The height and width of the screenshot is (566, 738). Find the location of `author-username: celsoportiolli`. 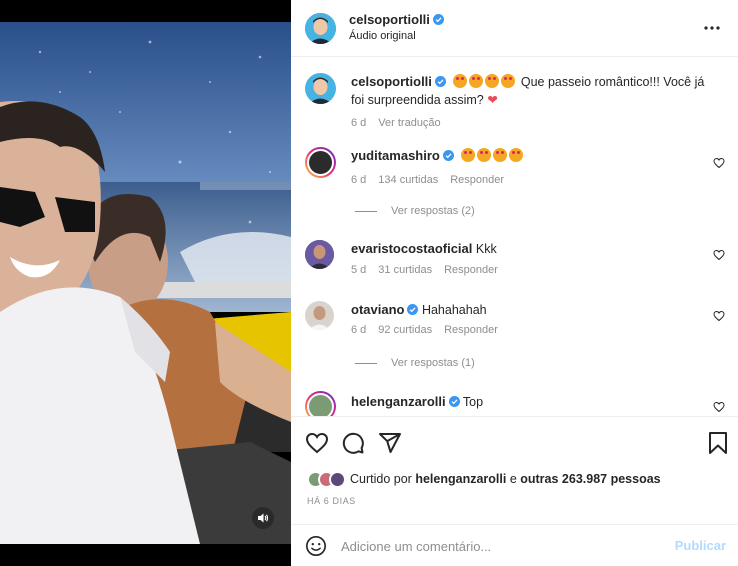

author-username: celsoportiolli is located at coordinates (389, 19).